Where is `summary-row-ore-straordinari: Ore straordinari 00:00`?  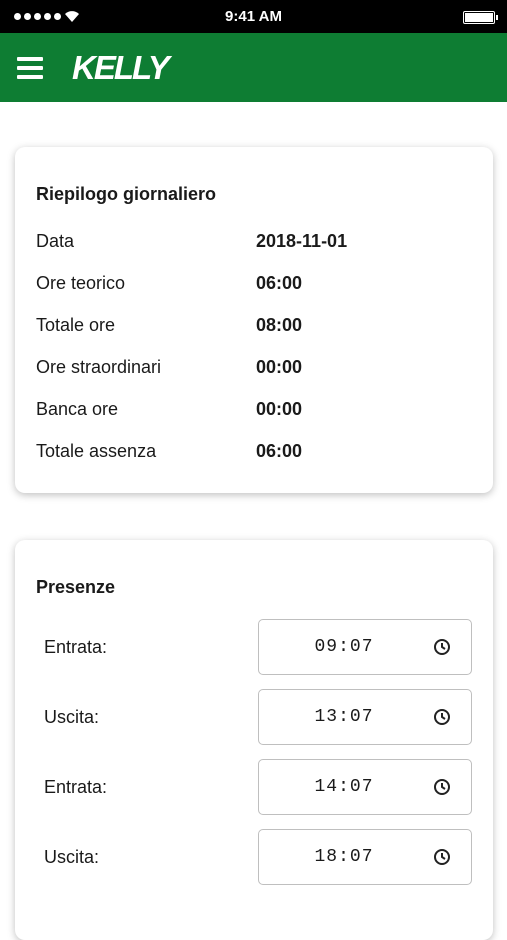 summary-row-ore-straordinari: Ore straordinari 00:00 is located at coordinates (256, 369).